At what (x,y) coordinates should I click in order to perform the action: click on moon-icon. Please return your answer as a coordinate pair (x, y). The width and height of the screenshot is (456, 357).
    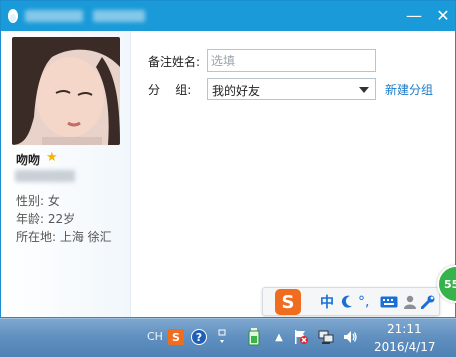
    Looking at the image, I should click on (347, 302).